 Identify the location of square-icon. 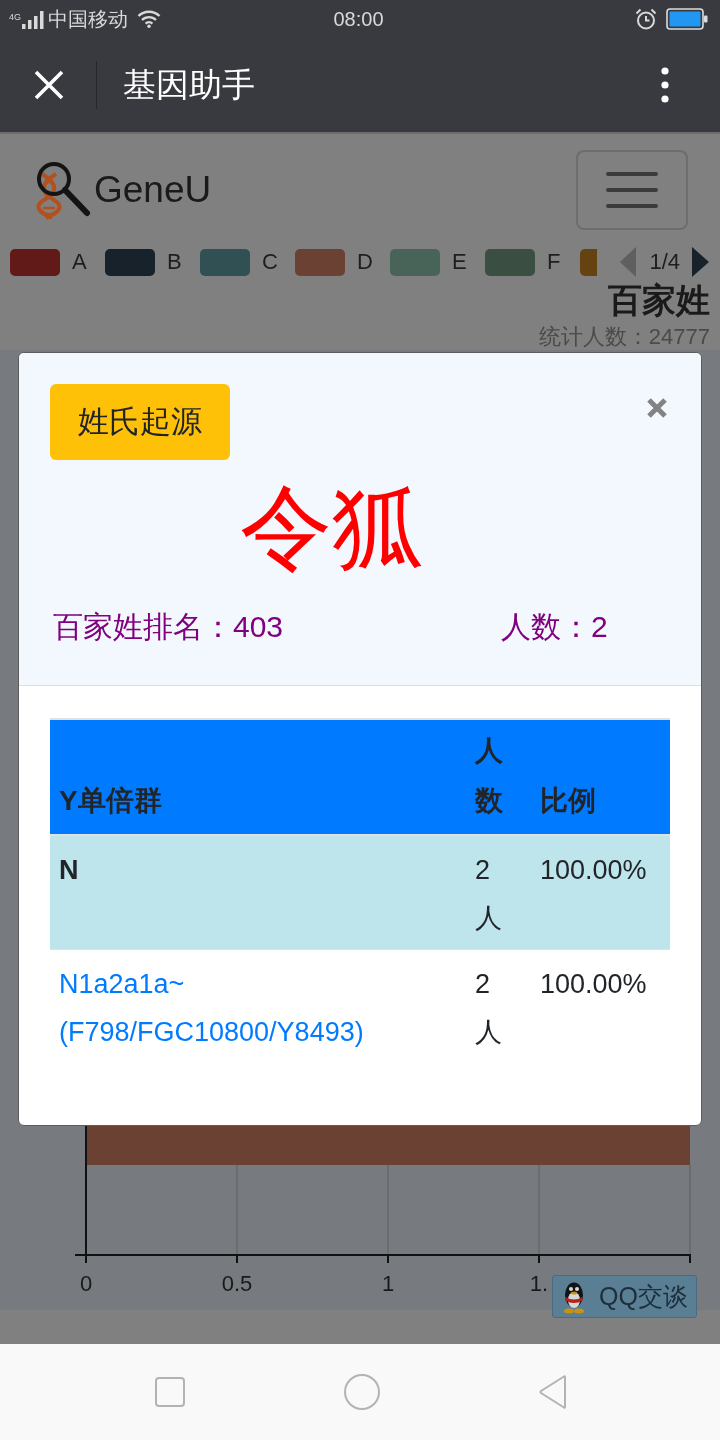
(170, 1392).